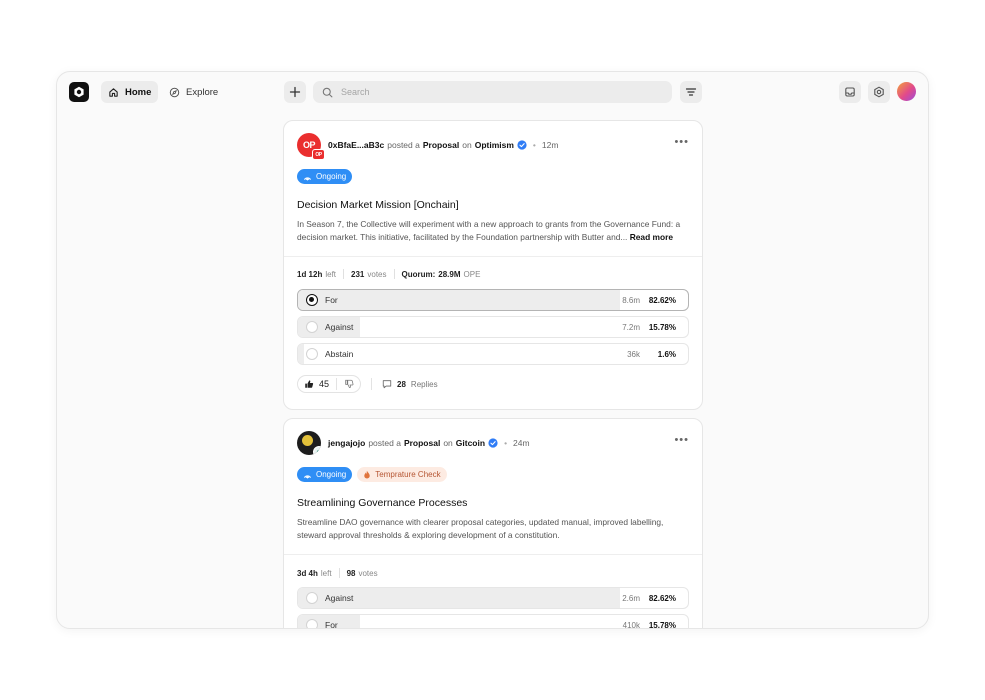  Describe the element at coordinates (318, 154) in the screenshot. I see `org-badge: OP` at that location.